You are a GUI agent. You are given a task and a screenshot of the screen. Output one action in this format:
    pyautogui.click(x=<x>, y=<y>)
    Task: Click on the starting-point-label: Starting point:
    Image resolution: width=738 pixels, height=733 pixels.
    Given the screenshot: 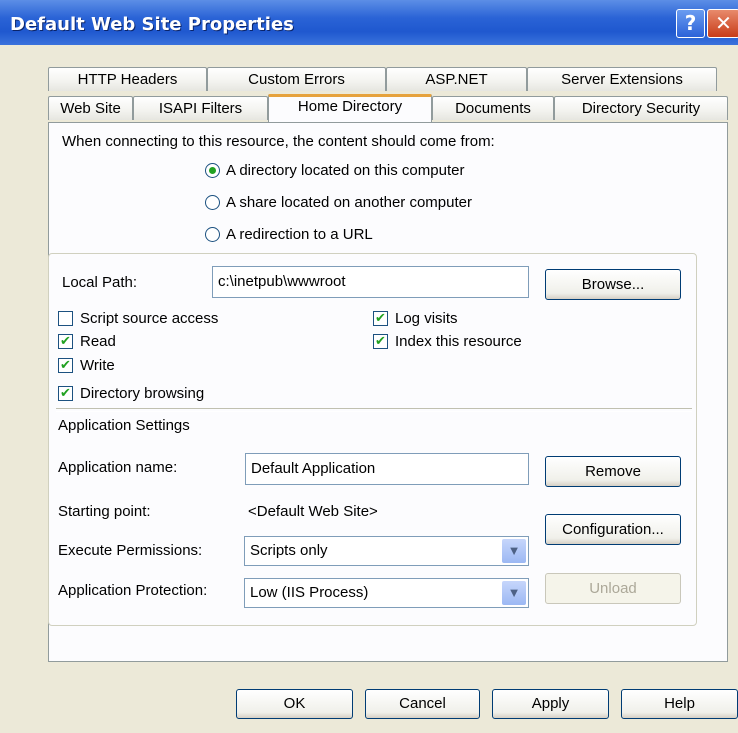 What is the action you would take?
    pyautogui.click(x=104, y=511)
    